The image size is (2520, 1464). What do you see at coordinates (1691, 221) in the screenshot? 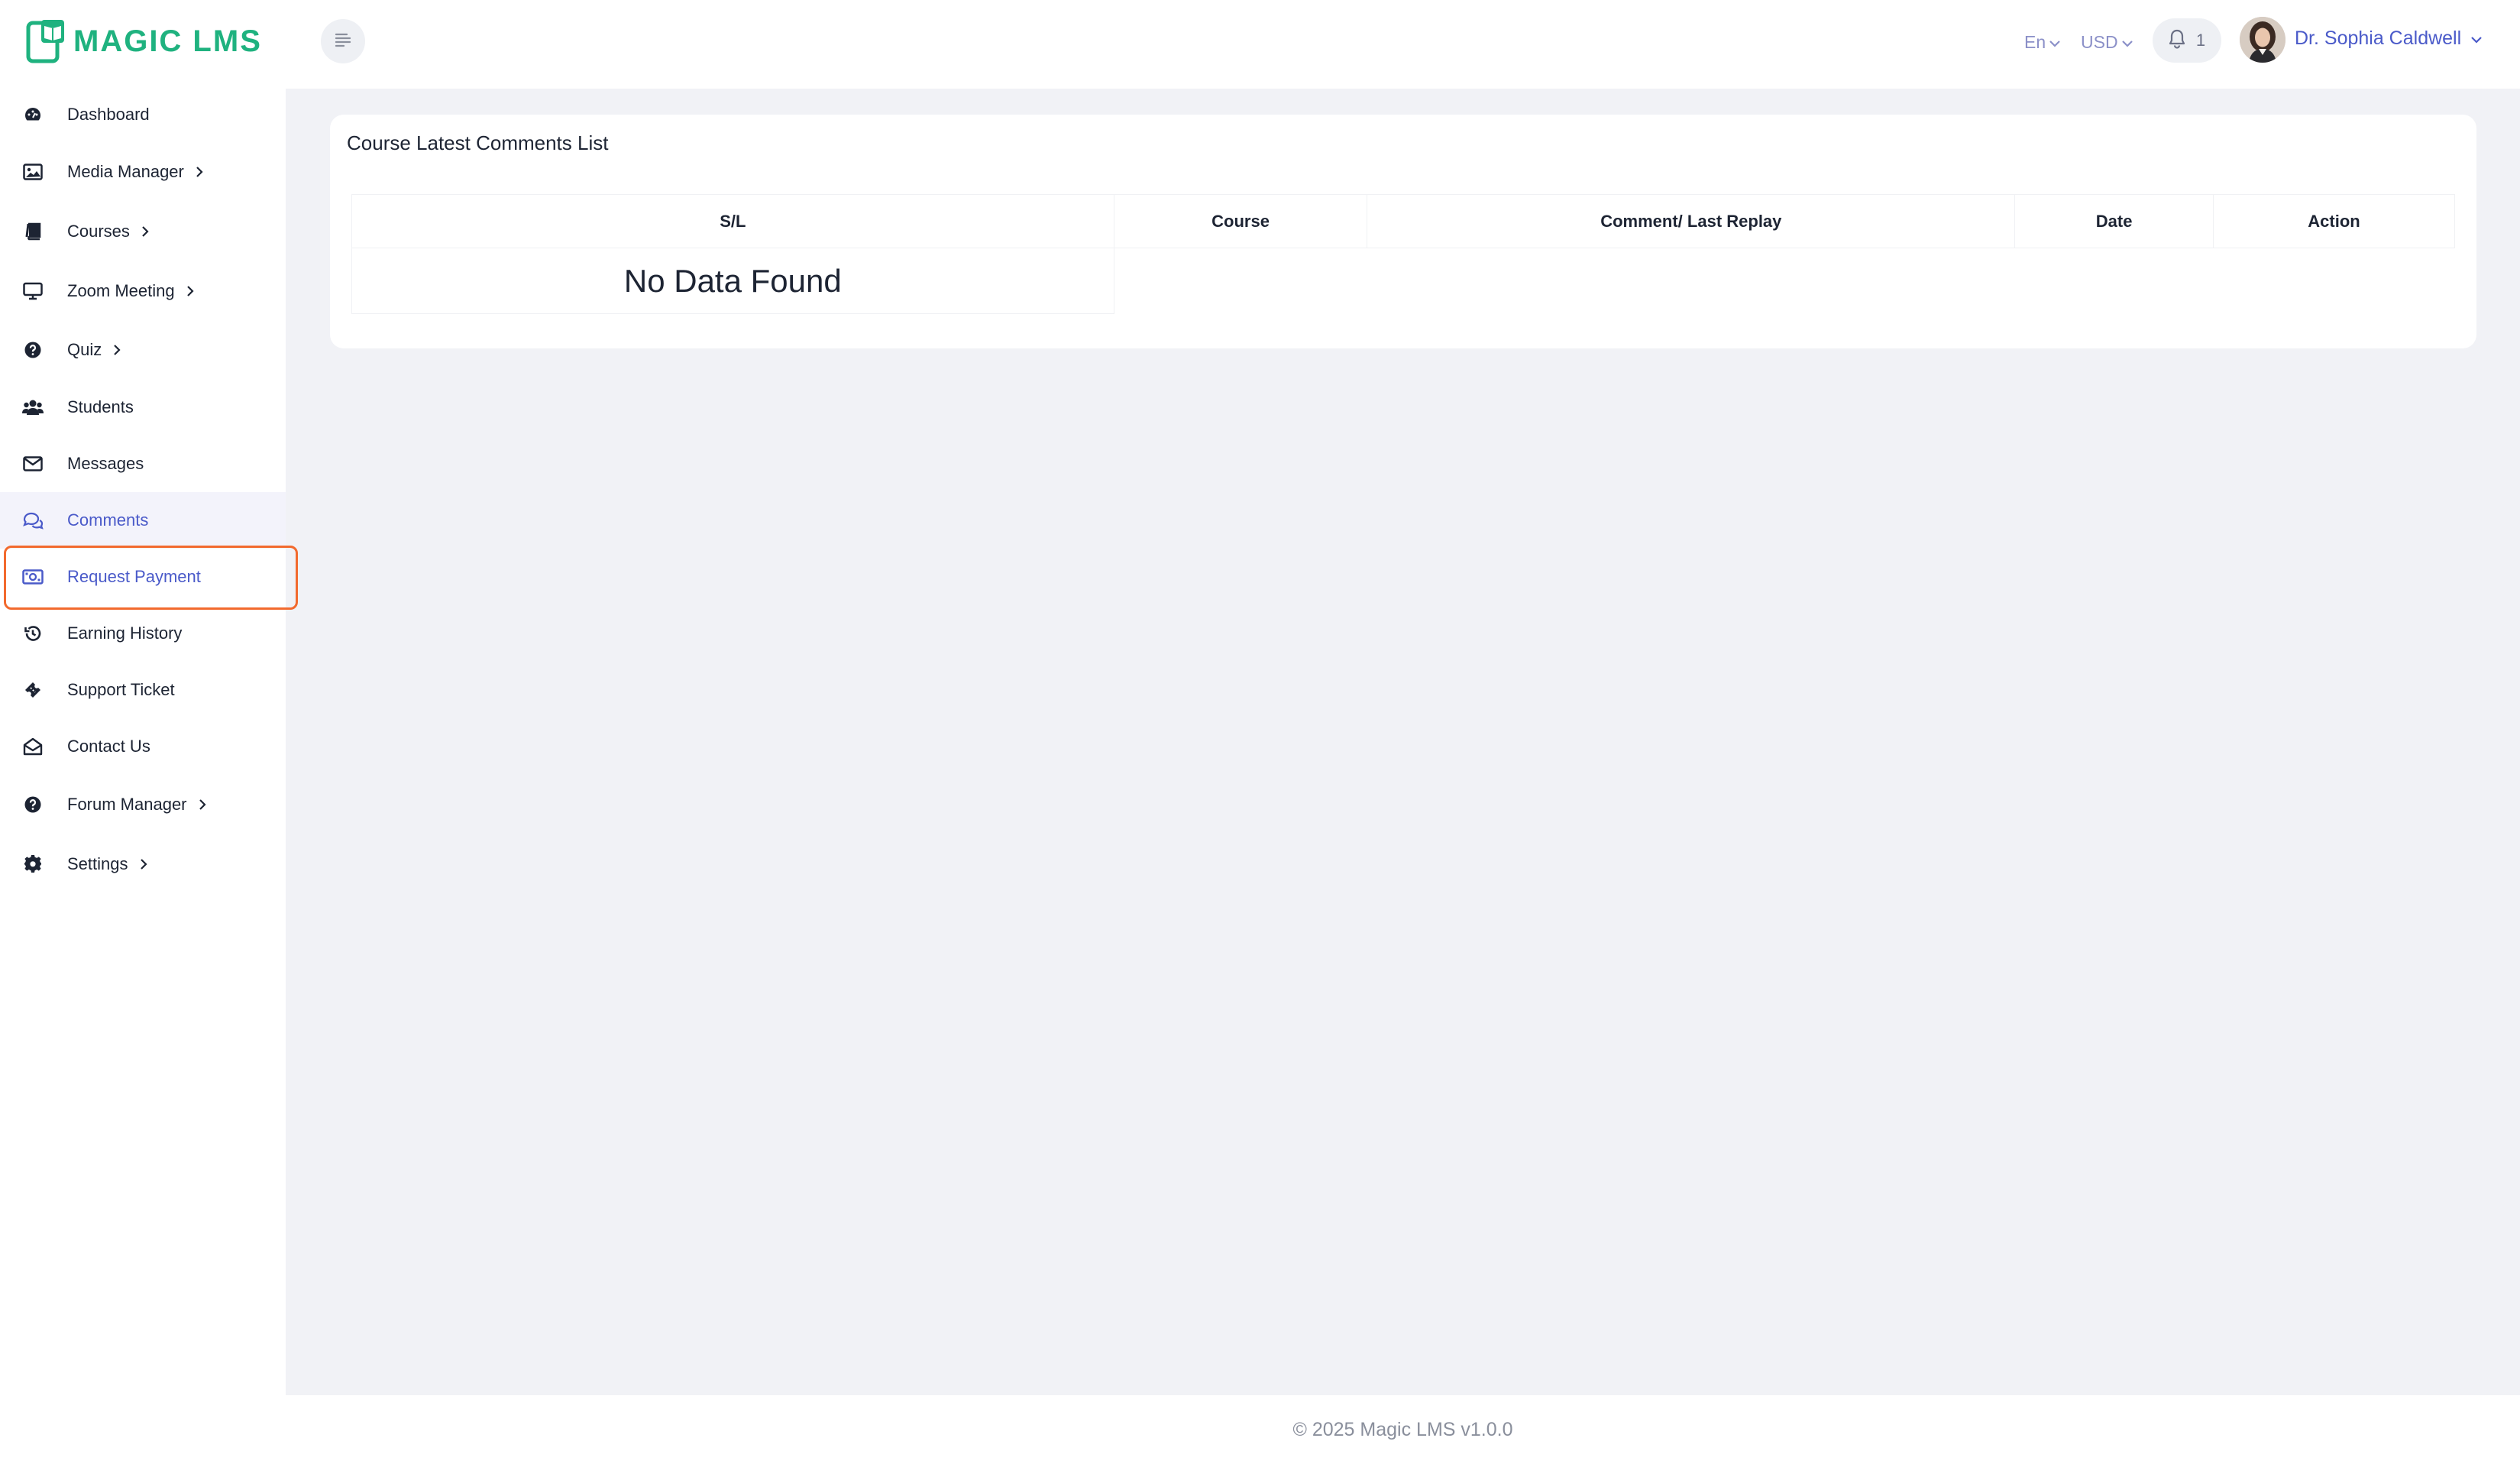
I see `column-header-comment: Comment/ Last Replay` at bounding box center [1691, 221].